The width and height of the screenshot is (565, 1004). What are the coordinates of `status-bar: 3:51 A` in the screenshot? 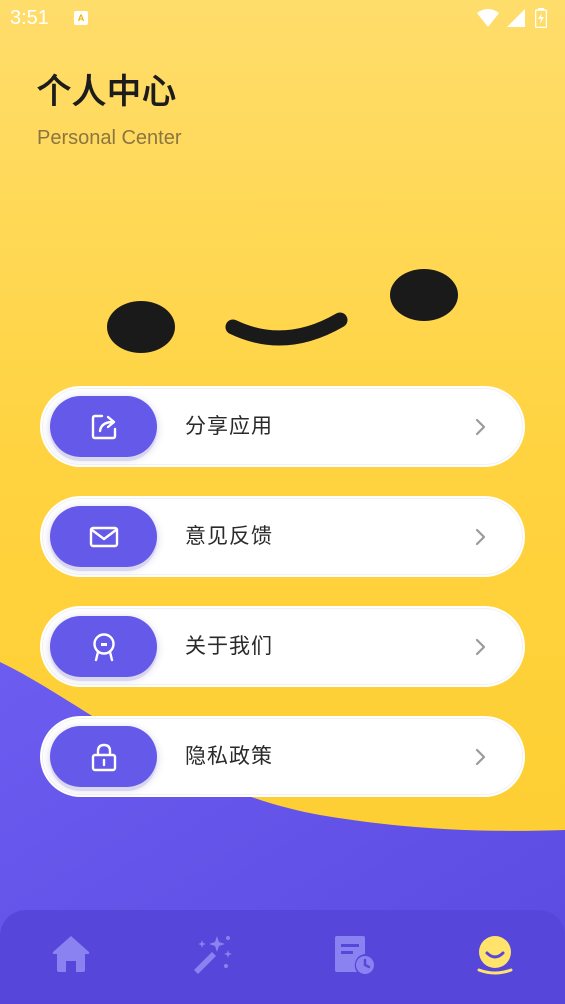 It's located at (282, 18).